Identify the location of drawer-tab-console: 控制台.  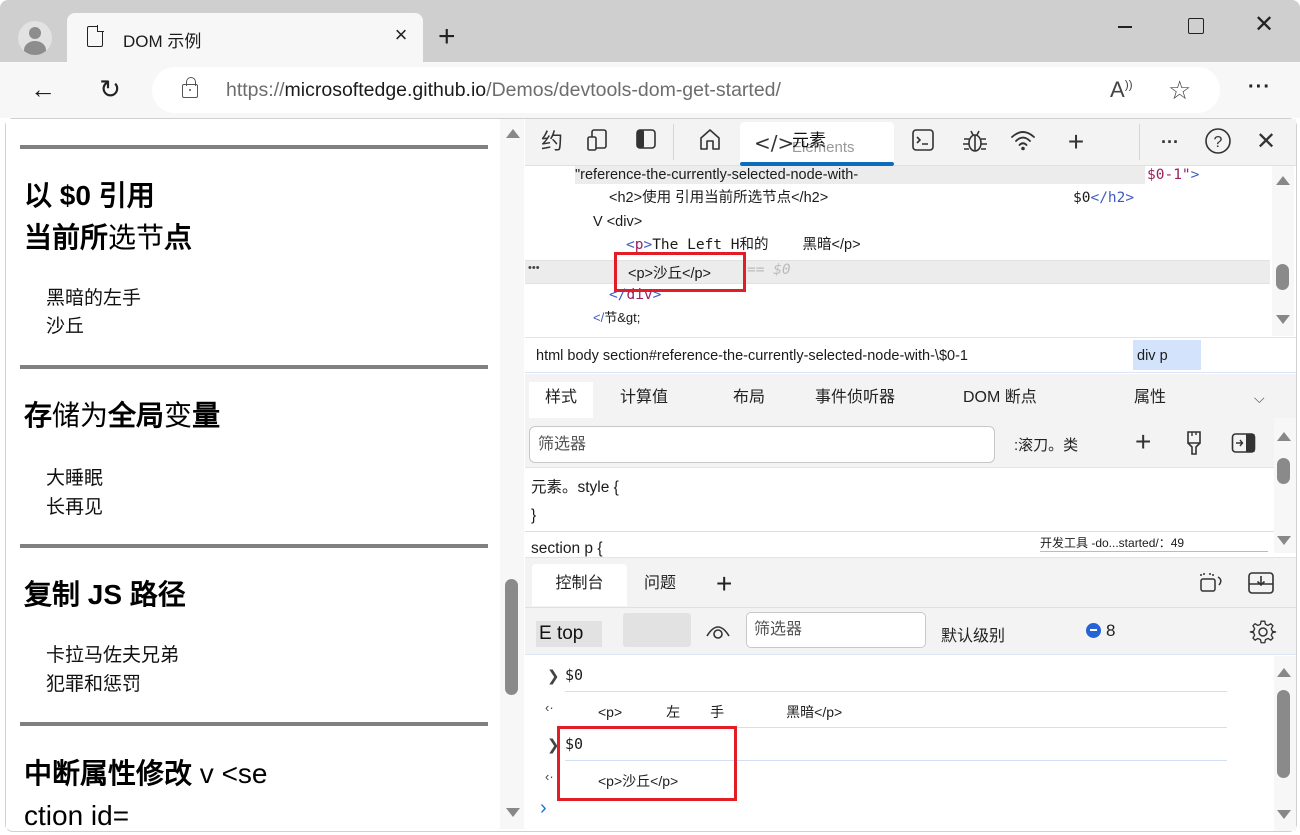
(579, 585).